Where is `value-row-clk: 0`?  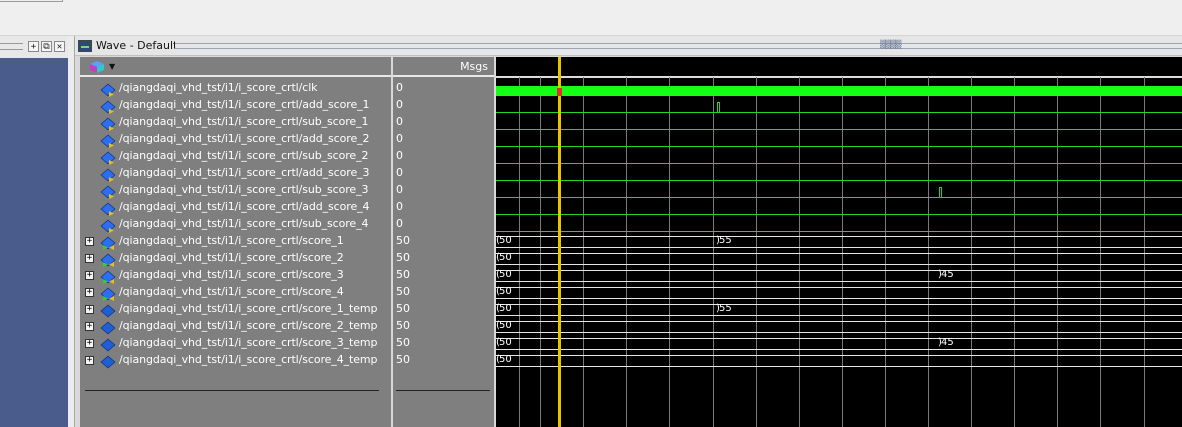 value-row-clk: 0 is located at coordinates (443, 88).